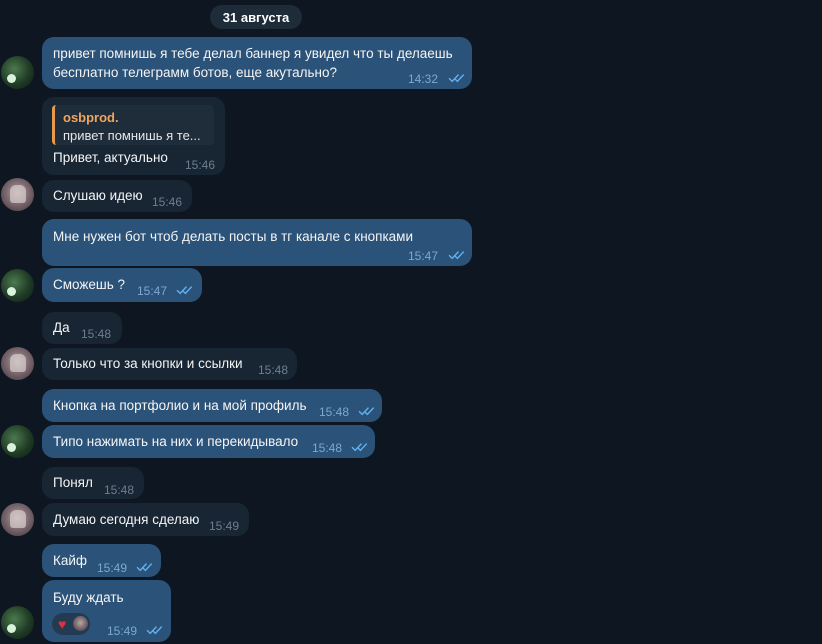  Describe the element at coordinates (180, 405) in the screenshot. I see `message-text: Кнопка на портфолио и на мой профиль` at that location.